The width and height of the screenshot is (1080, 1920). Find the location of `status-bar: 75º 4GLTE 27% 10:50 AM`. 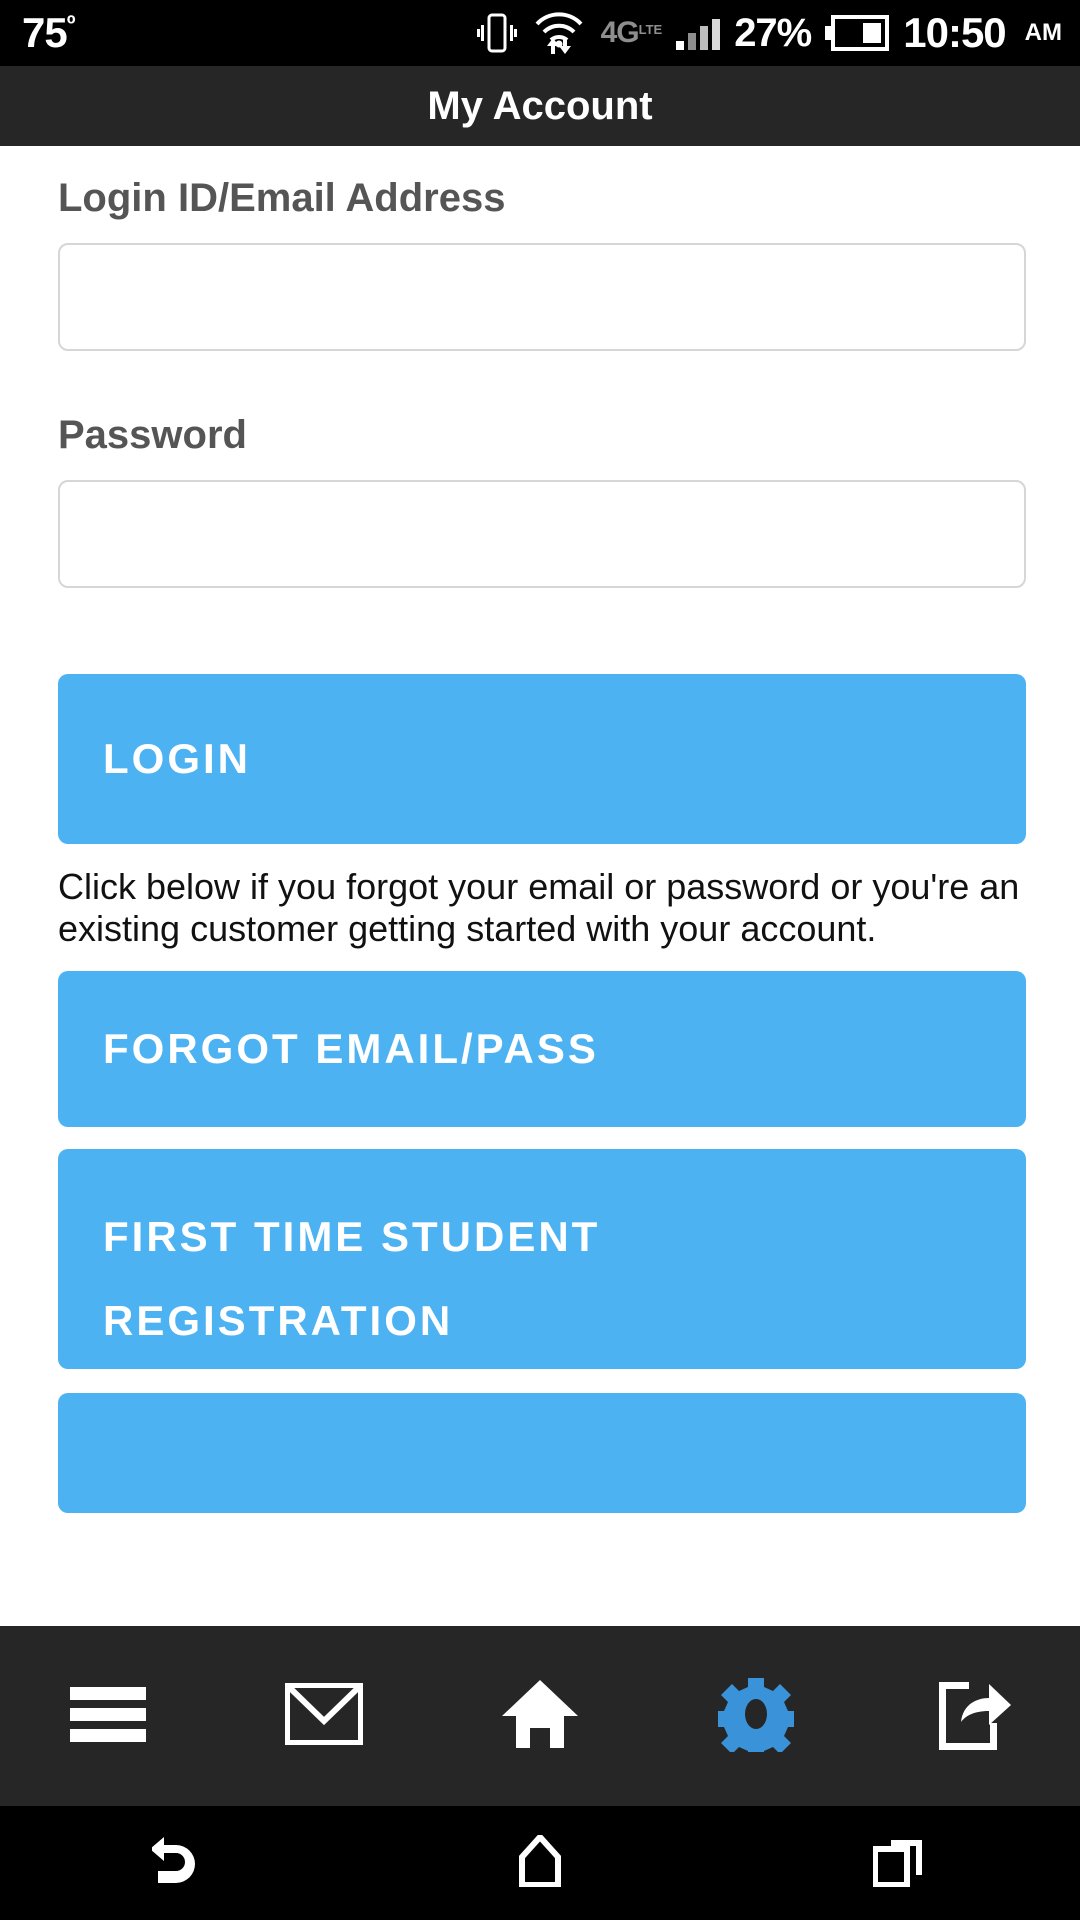

status-bar: 75º 4GLTE 27% 10:50 AM is located at coordinates (540, 33).